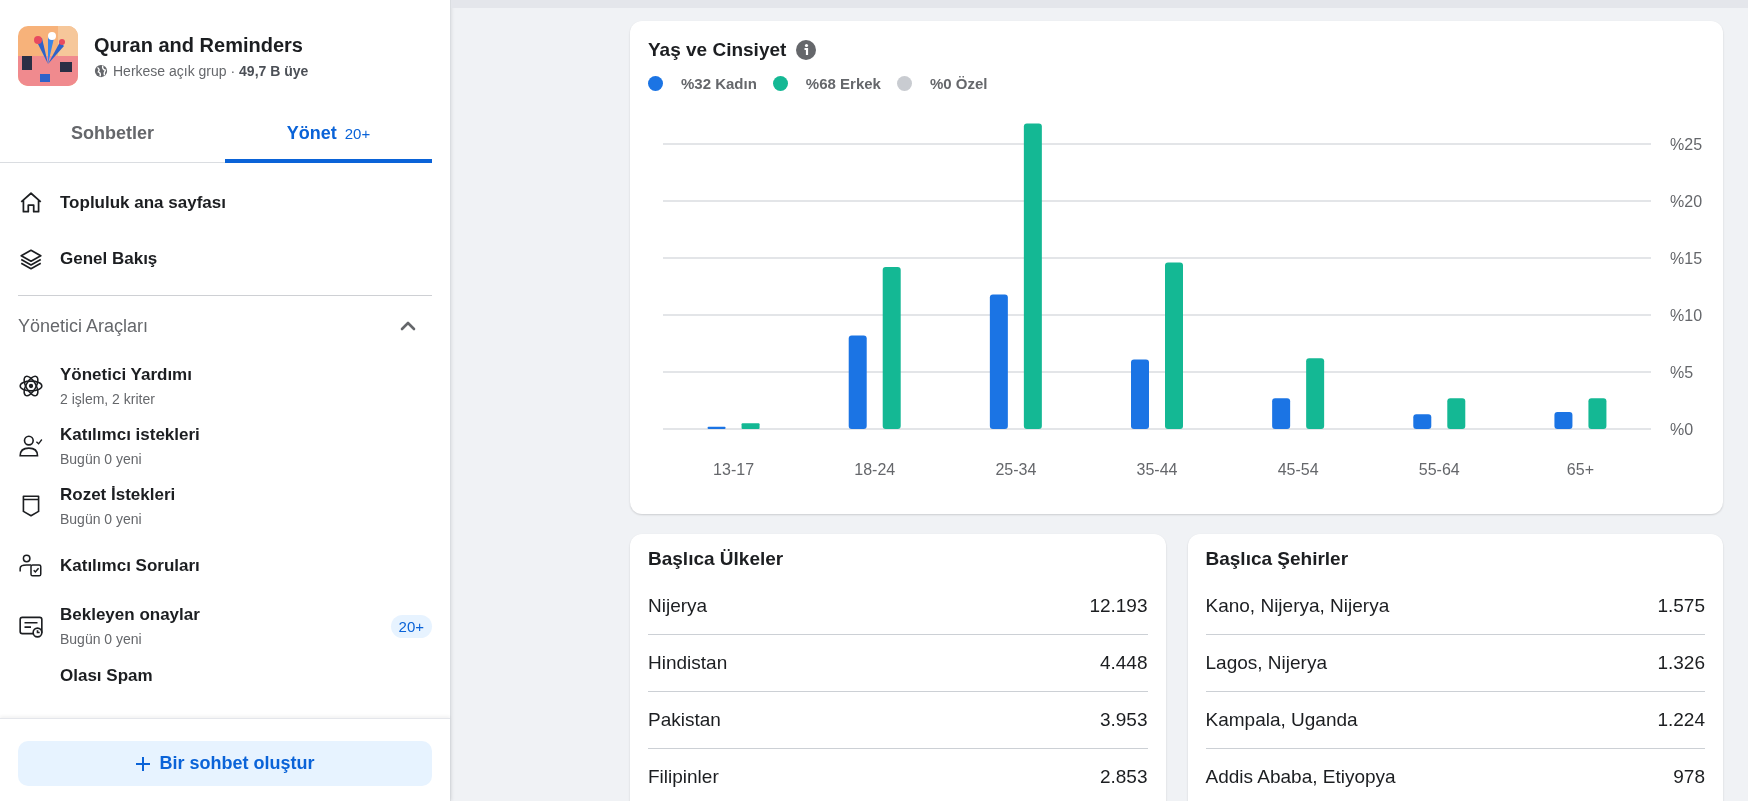 The image size is (1748, 801). I want to click on axis-tick-label: %20, so click(1686, 201).